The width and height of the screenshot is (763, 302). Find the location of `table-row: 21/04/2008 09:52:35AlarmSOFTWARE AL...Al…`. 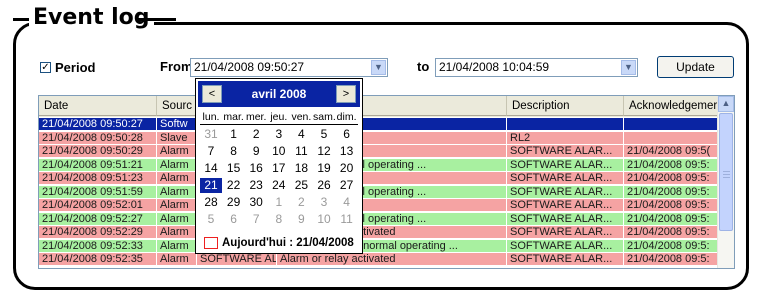

table-row: 21/04/2008 09:52:35AlarmSOFTWARE AL...Al… is located at coordinates (379, 259).